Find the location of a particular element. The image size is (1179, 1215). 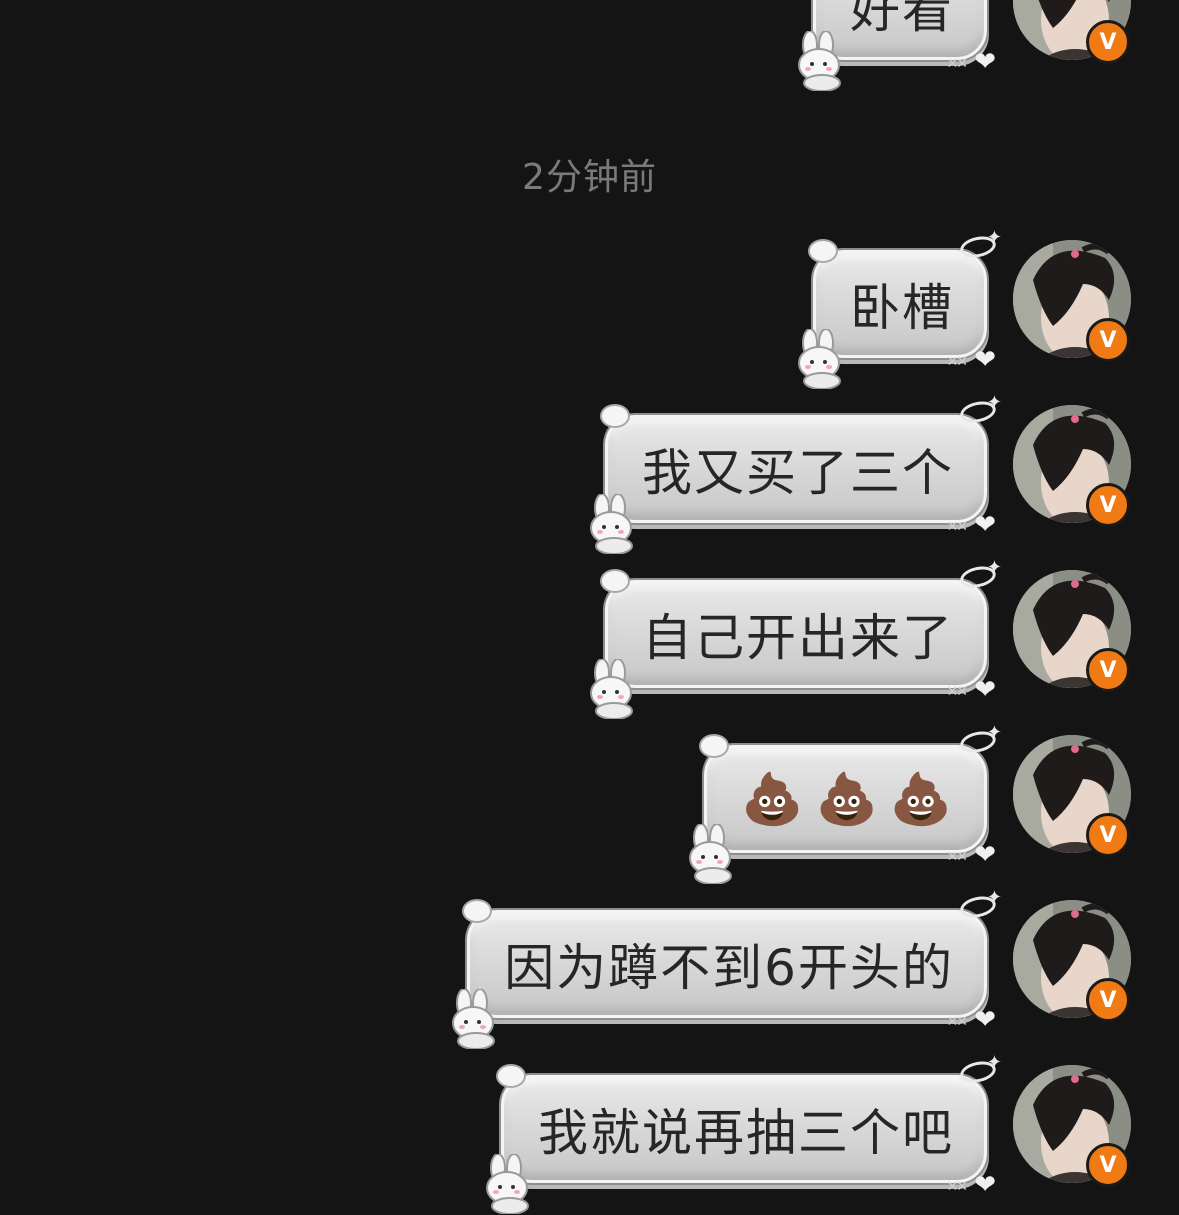

message-bubble: 我就说再抽三个吧 ✦ ❤ ✕✕ is located at coordinates (744, 1134).